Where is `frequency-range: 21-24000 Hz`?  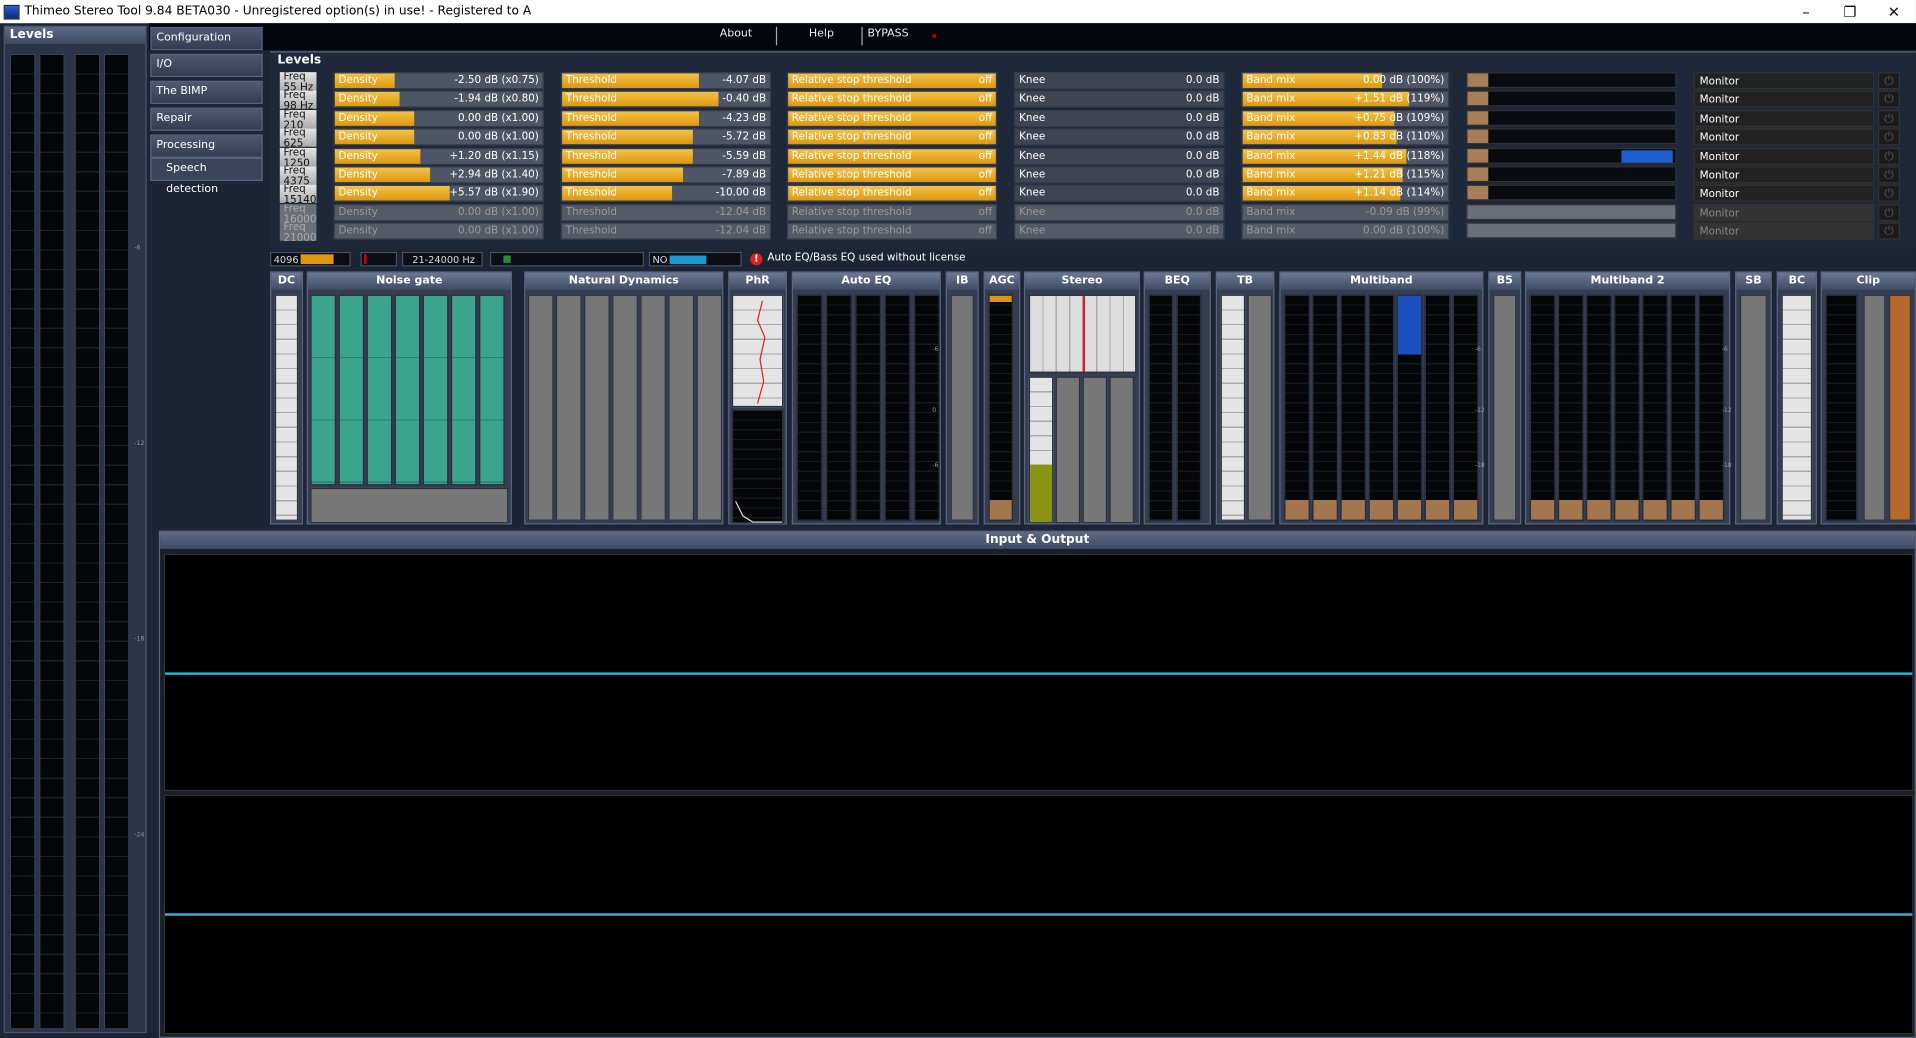
frequency-range: 21-24000 Hz is located at coordinates (442, 259).